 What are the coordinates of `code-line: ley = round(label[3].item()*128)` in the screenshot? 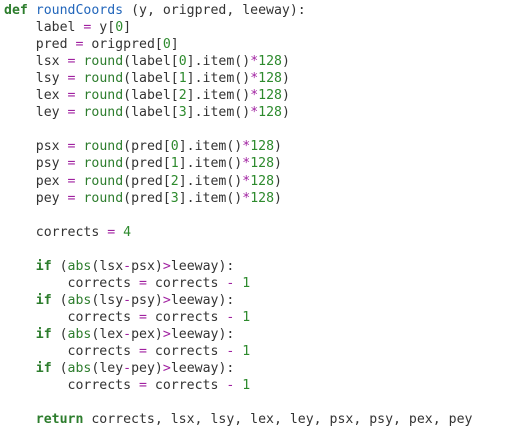 It's located at (147, 112).